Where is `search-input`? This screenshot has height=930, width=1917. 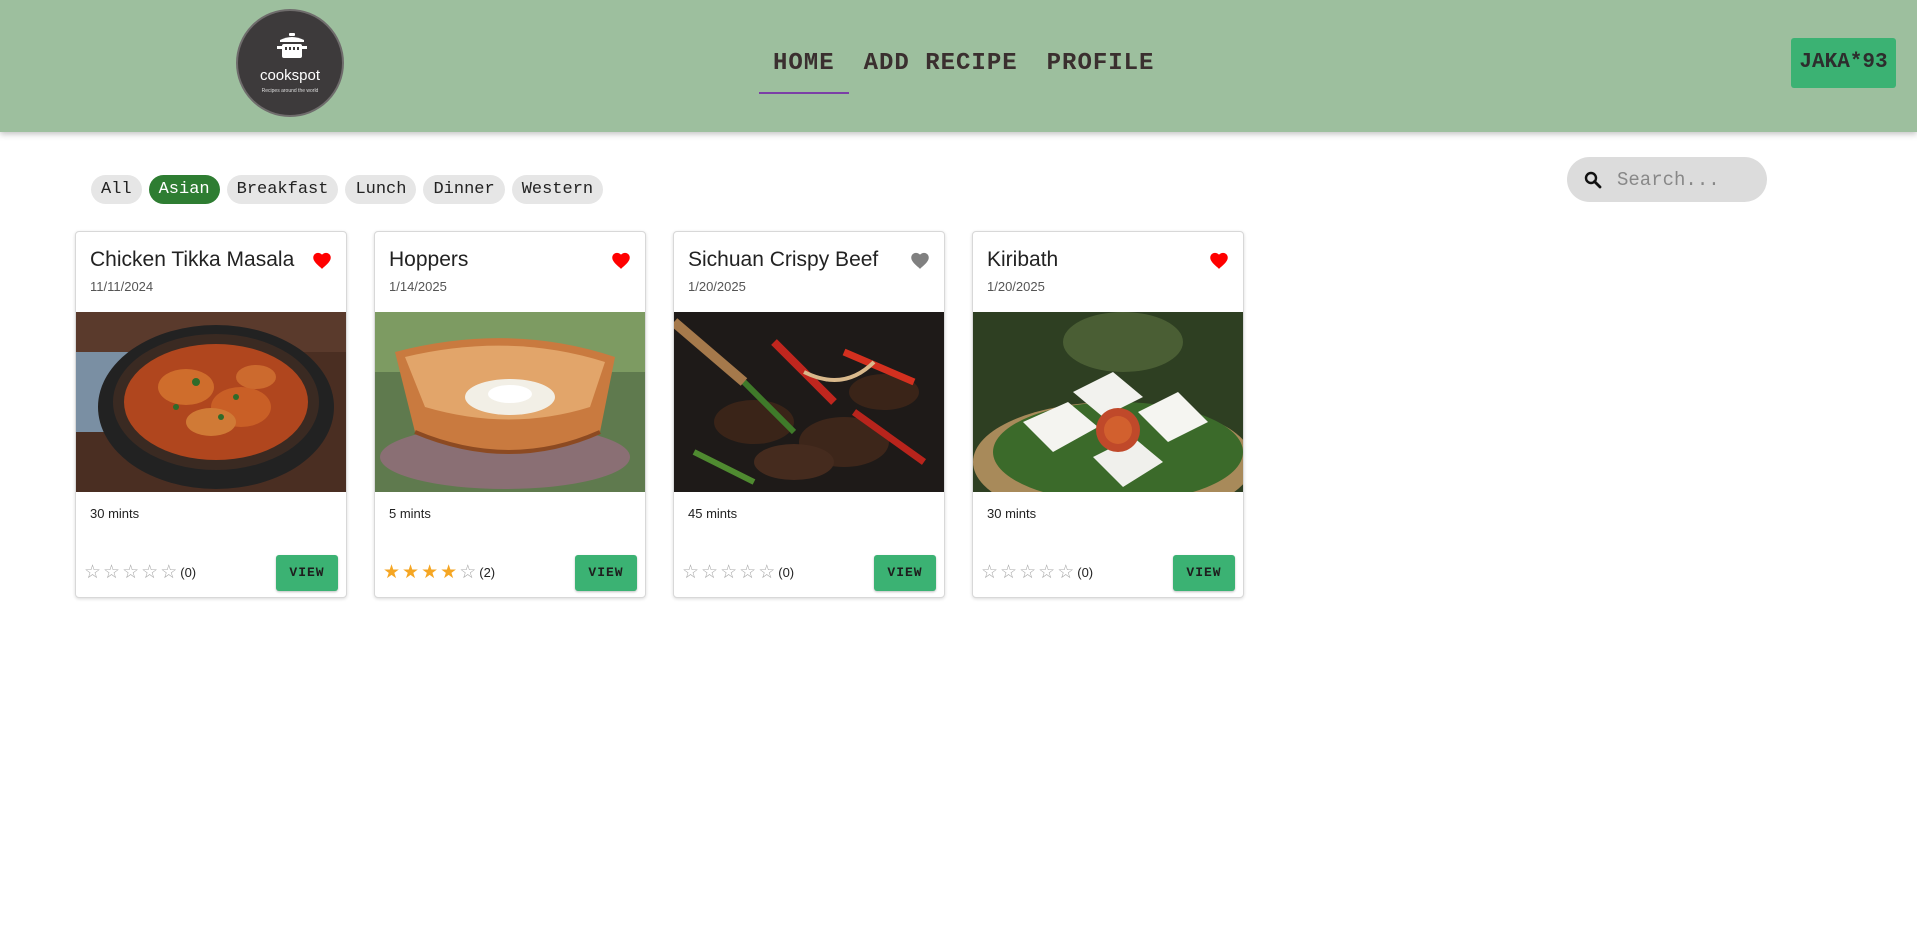
search-input is located at coordinates (1687, 179).